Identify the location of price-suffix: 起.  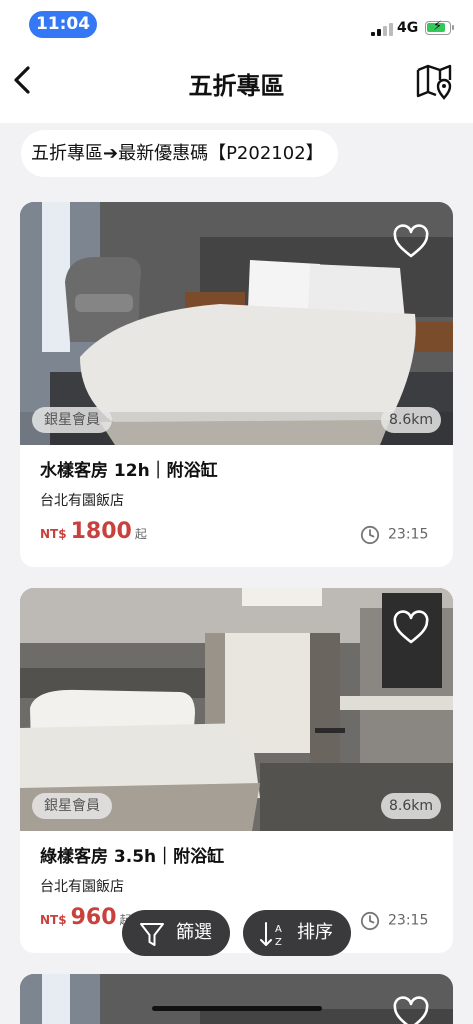
(140, 534).